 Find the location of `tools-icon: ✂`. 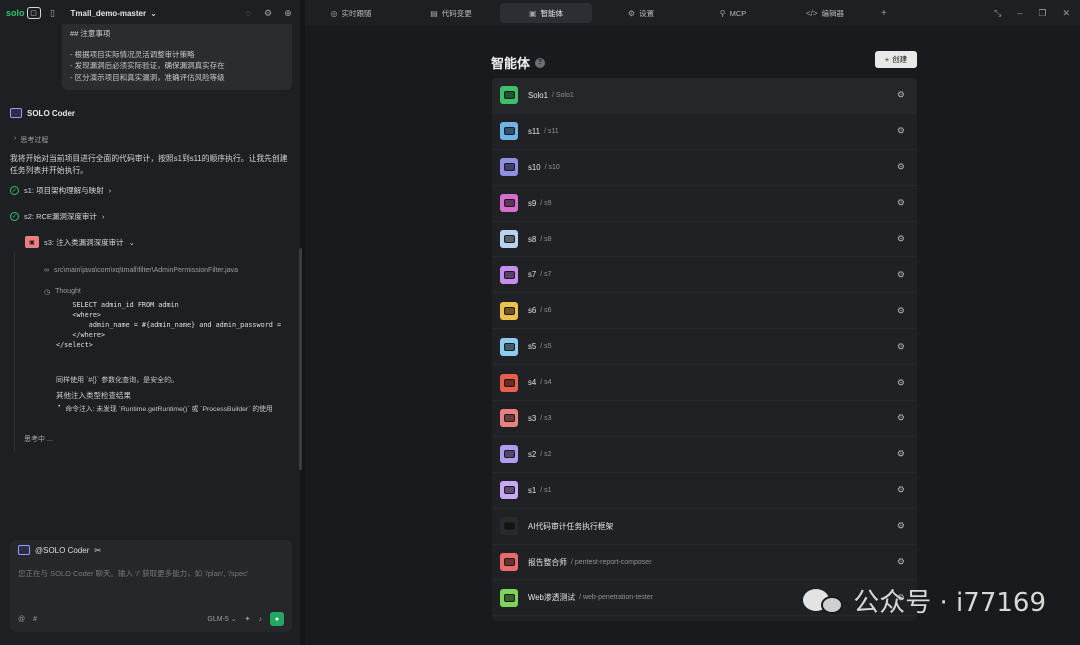

tools-icon: ✂ is located at coordinates (98, 550).